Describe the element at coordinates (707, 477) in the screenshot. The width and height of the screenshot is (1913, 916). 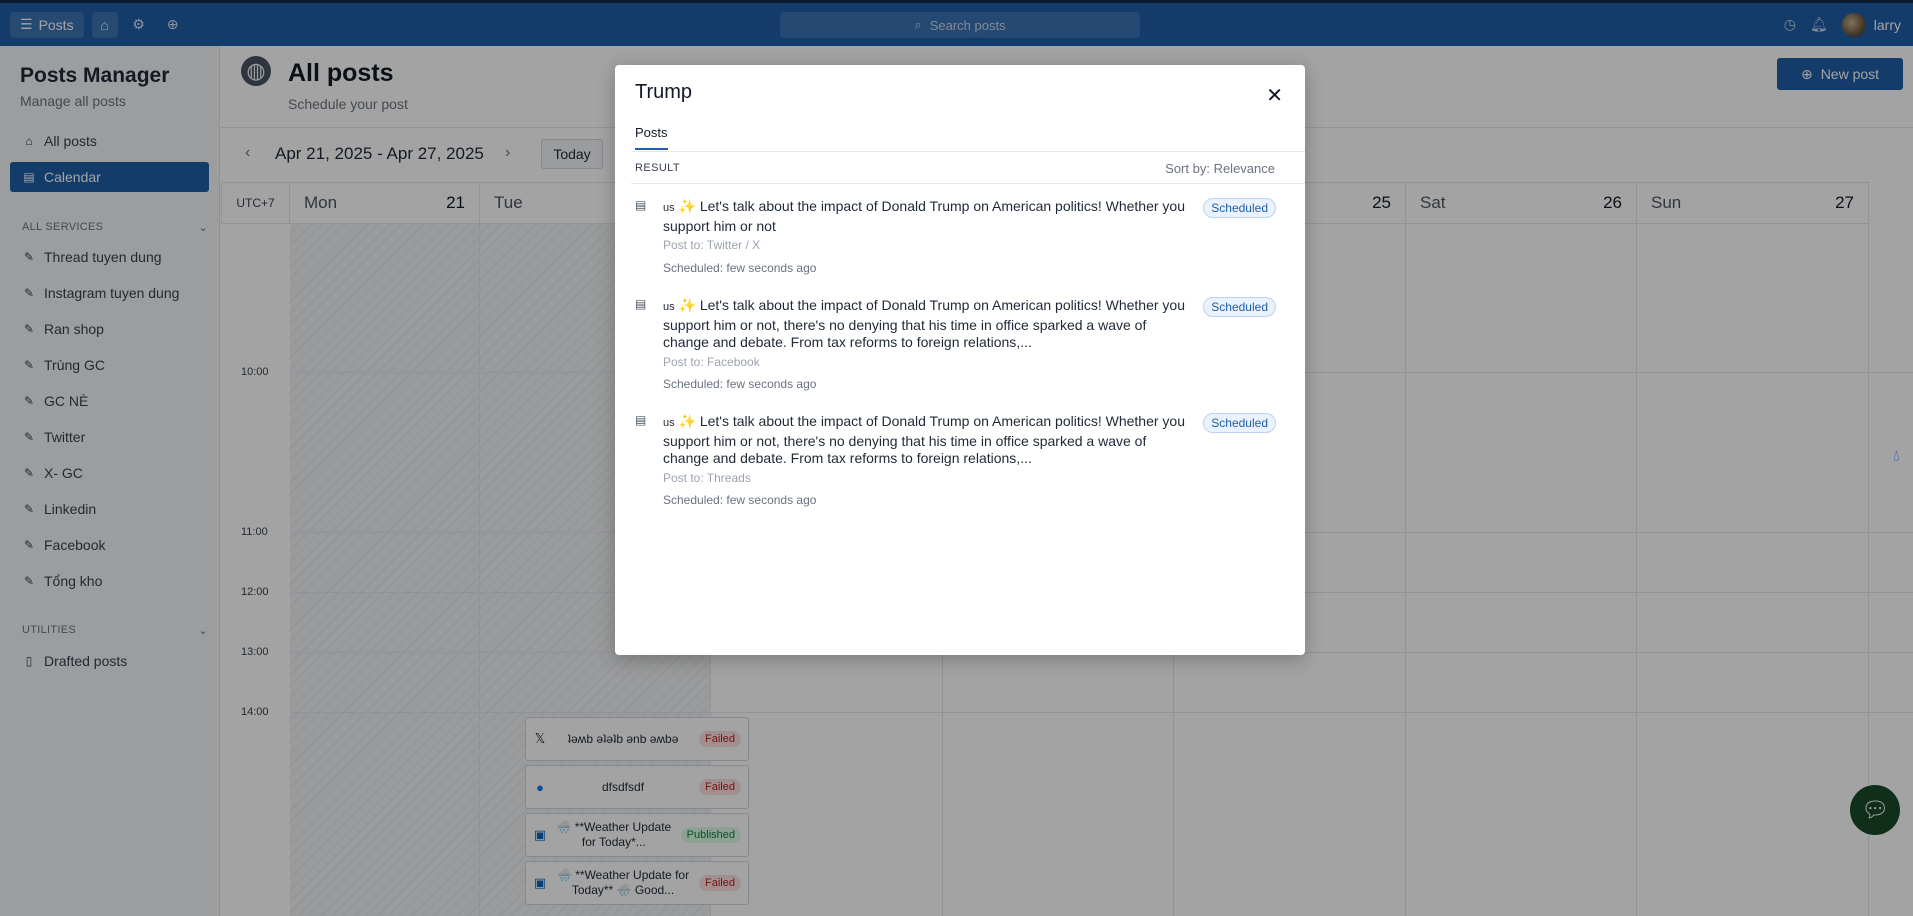
I see `post-to: Post to: Threads` at that location.